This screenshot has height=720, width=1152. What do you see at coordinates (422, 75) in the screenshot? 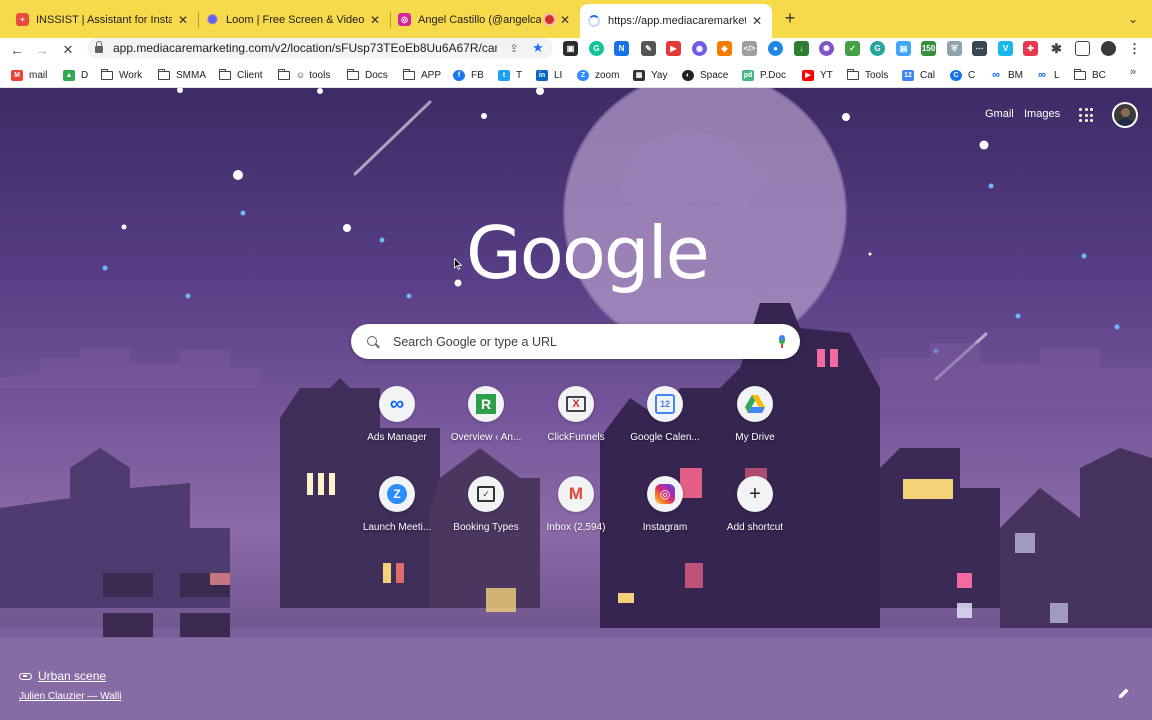
I see `bookmark-folder-app: APP` at bounding box center [422, 75].